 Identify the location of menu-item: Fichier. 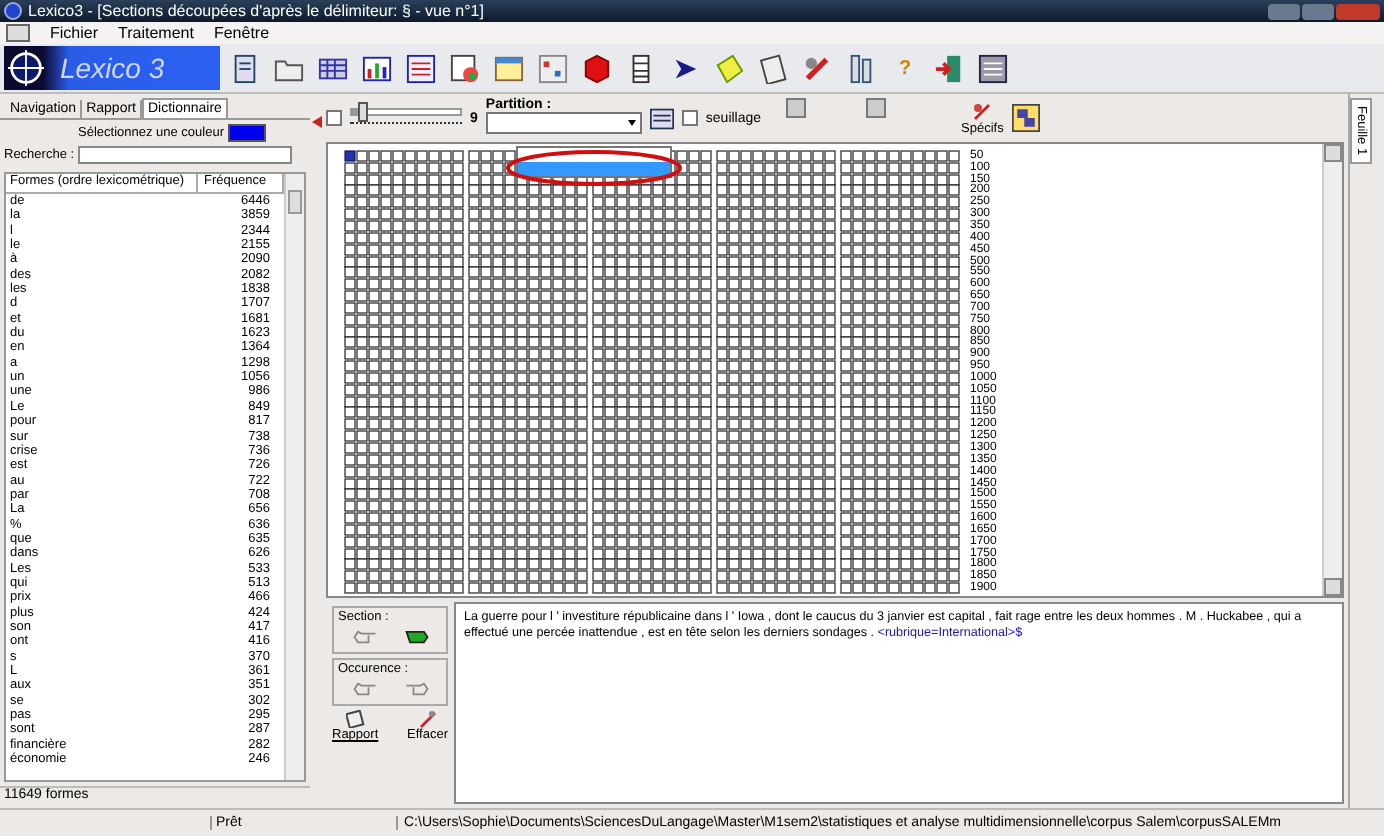
(74, 33).